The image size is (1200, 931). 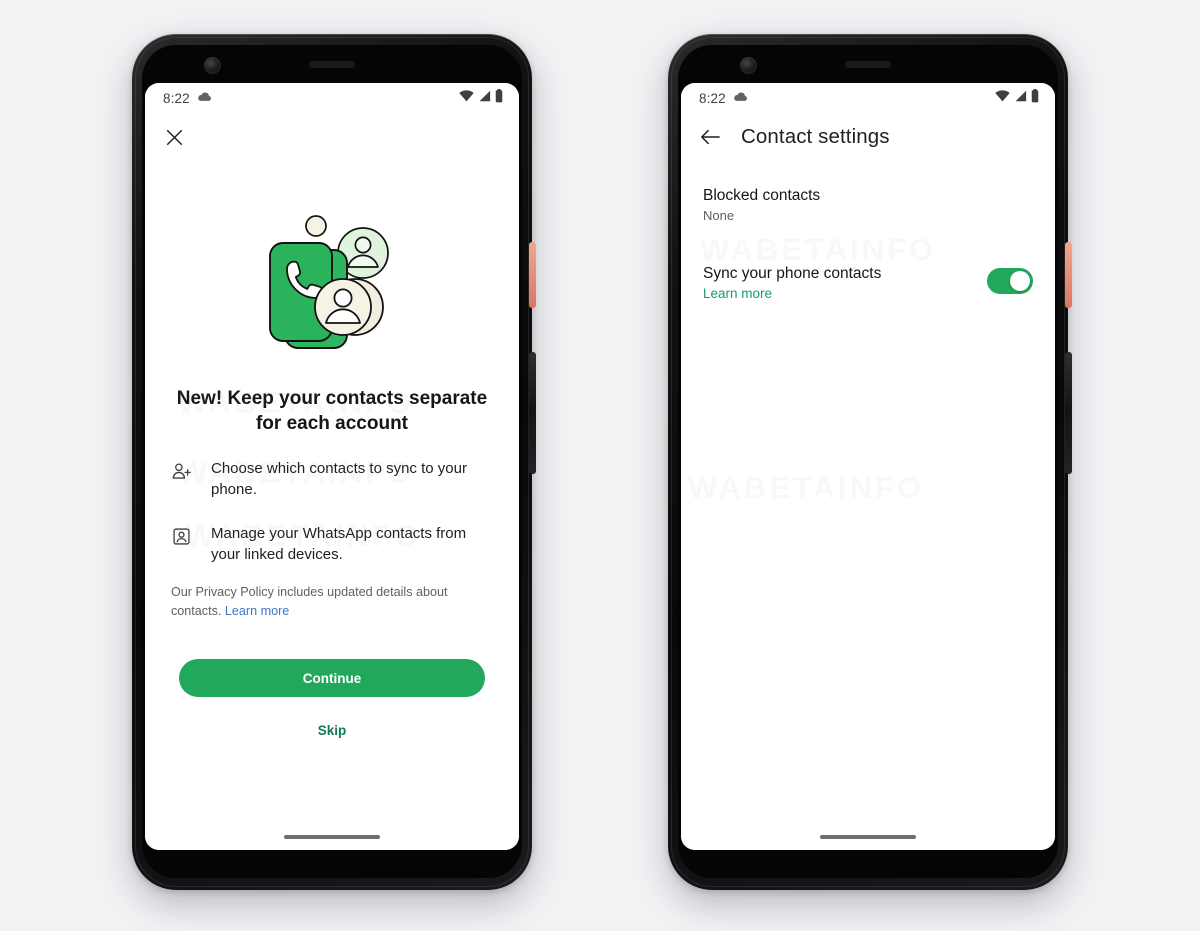 I want to click on setting-row-subtitle: None, so click(x=719, y=215).